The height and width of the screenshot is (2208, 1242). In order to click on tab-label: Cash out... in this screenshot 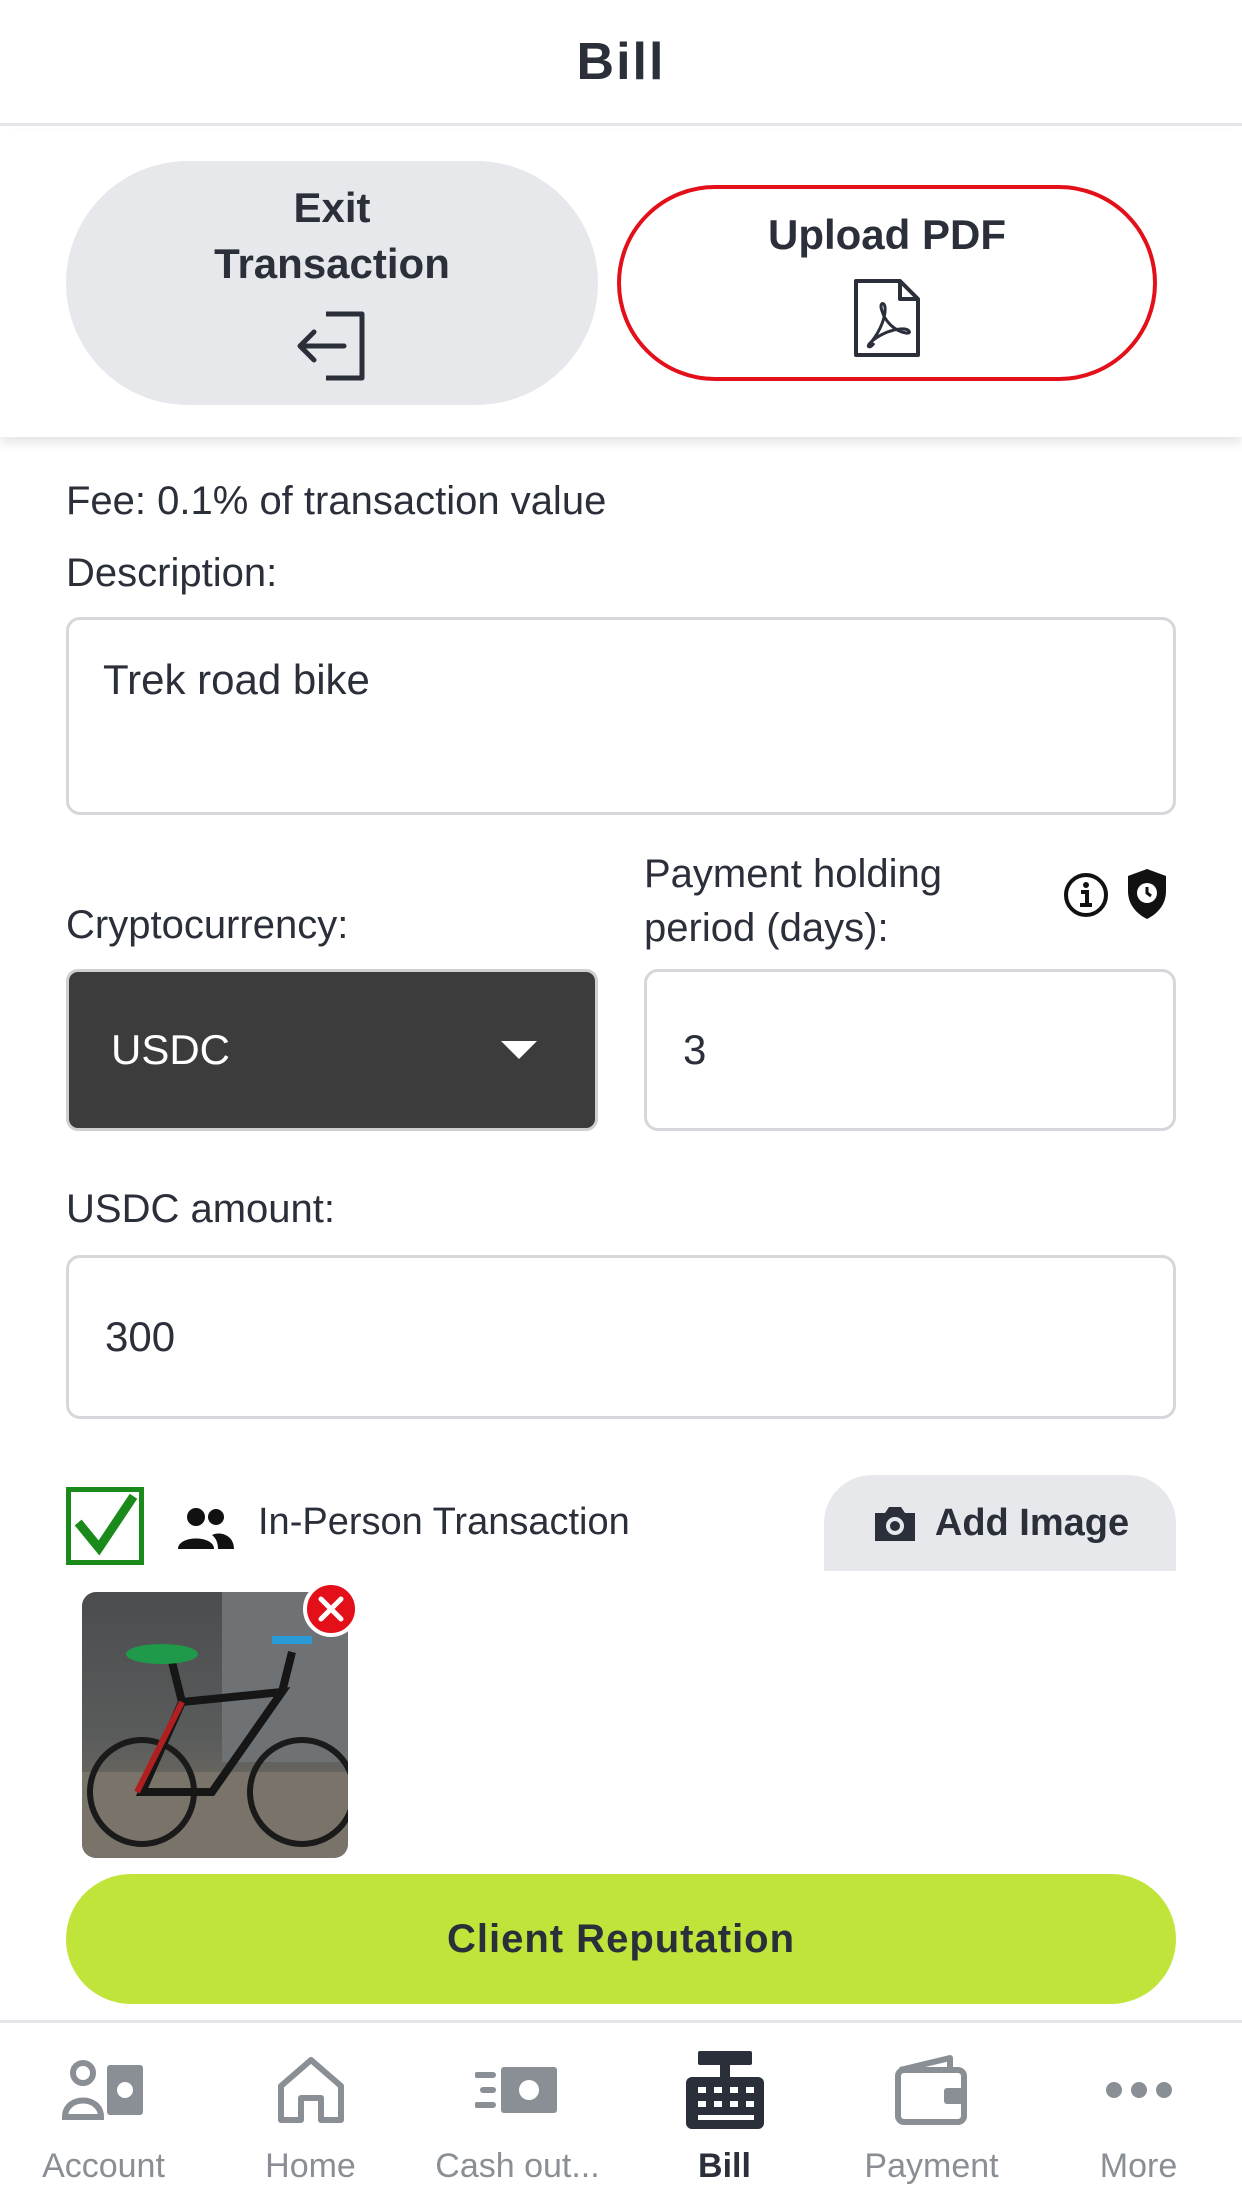, I will do `click(517, 2166)`.